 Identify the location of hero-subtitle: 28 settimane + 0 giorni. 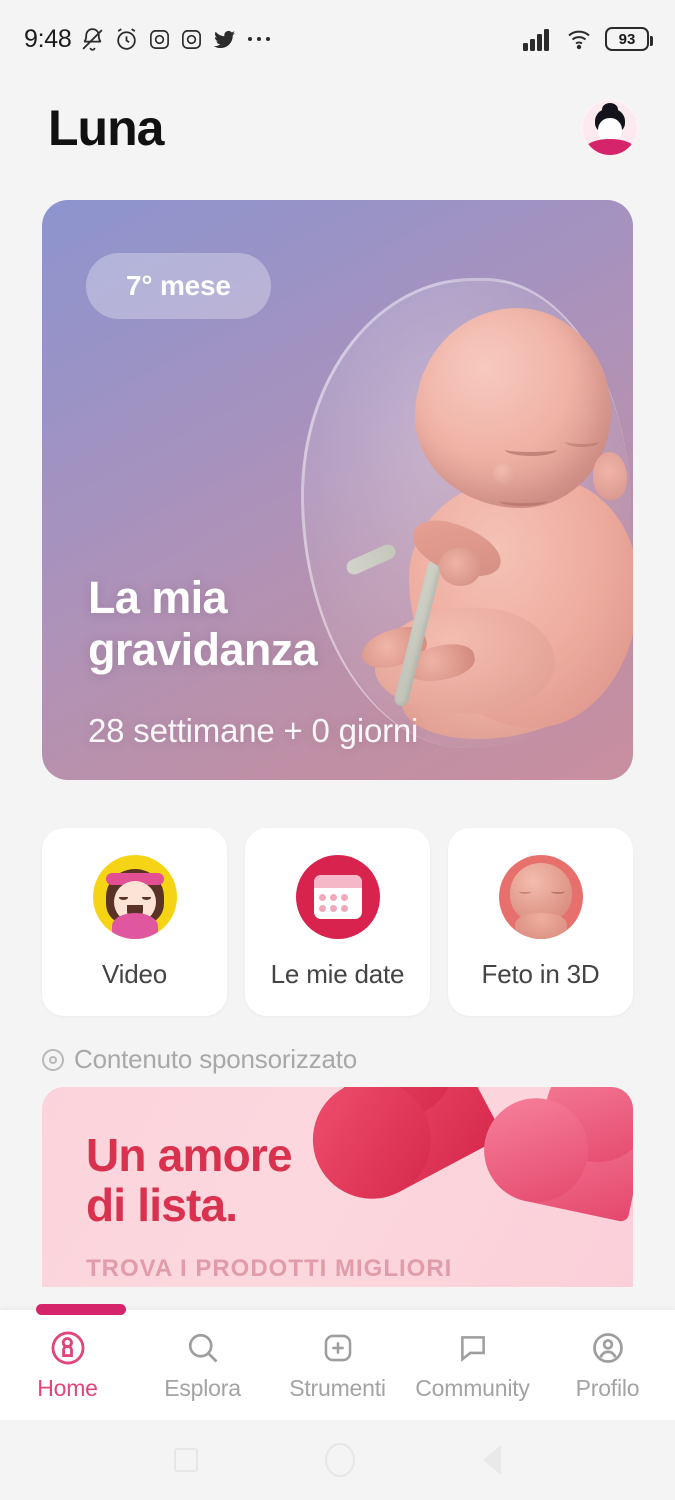
(253, 730).